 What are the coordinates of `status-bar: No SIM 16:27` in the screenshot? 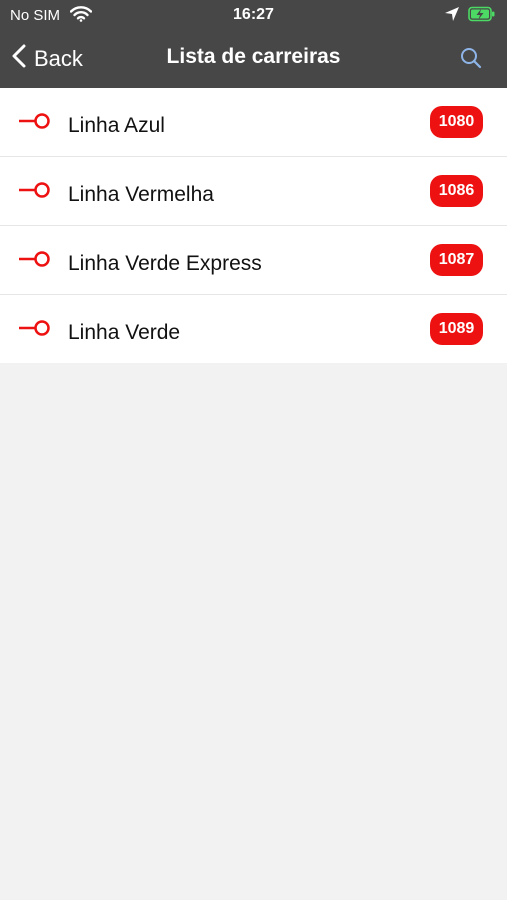 It's located at (253, 15).